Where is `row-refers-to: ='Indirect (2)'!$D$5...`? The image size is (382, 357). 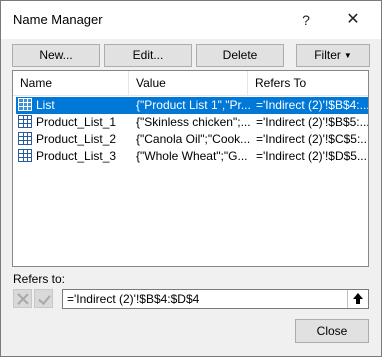 row-refers-to: ='Indirect (2)'!$D$5... is located at coordinates (311, 156).